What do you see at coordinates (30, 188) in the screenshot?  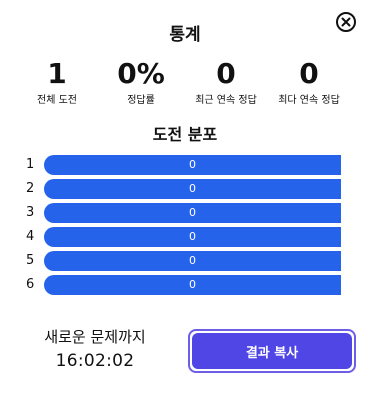 I see `guess-number: 2` at bounding box center [30, 188].